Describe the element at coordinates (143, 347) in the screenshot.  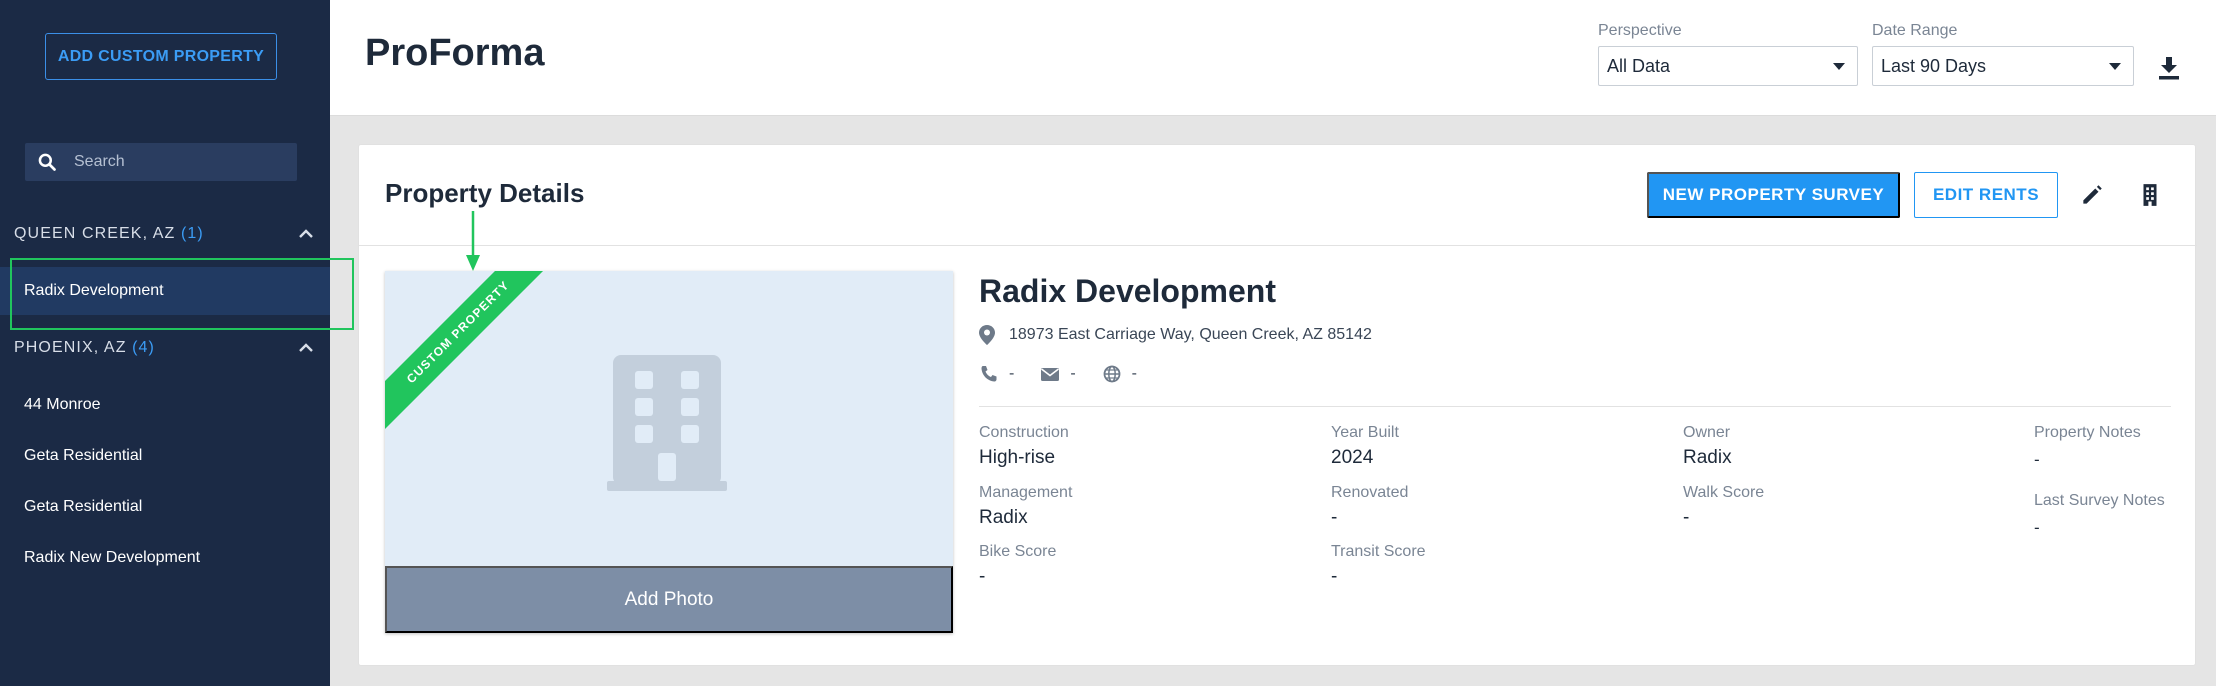
I see `group-count: (4)` at that location.